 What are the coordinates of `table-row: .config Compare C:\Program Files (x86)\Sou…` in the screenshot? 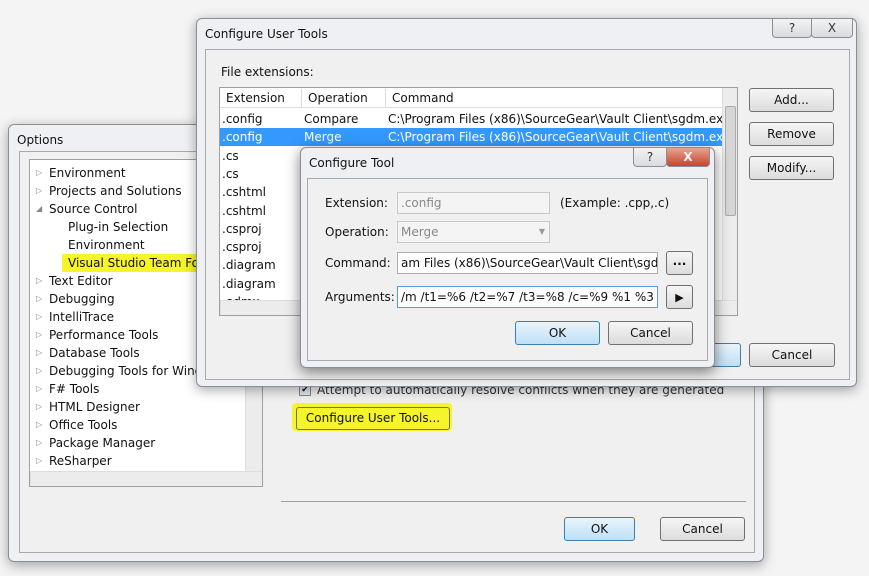 It's located at (475, 119).